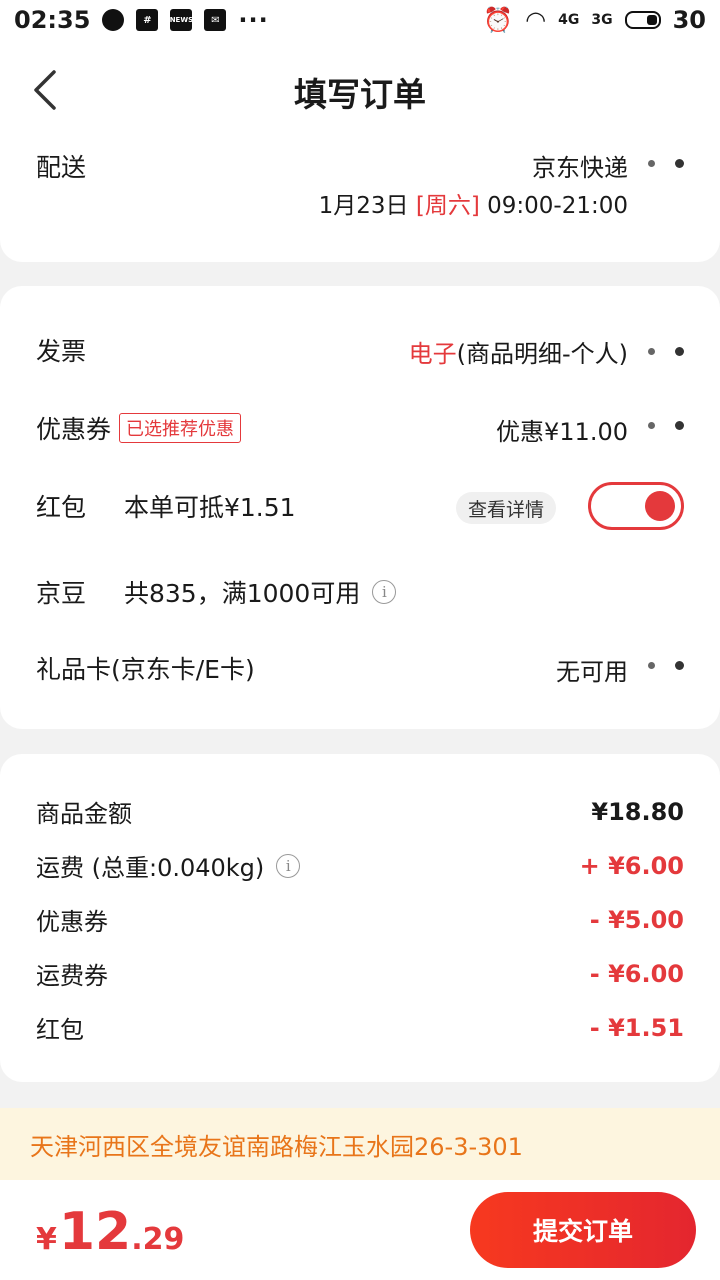 This screenshot has width=720, height=1280. Describe the element at coordinates (180, 428) in the screenshot. I see `coupon-tag: 已选推荐优惠` at that location.